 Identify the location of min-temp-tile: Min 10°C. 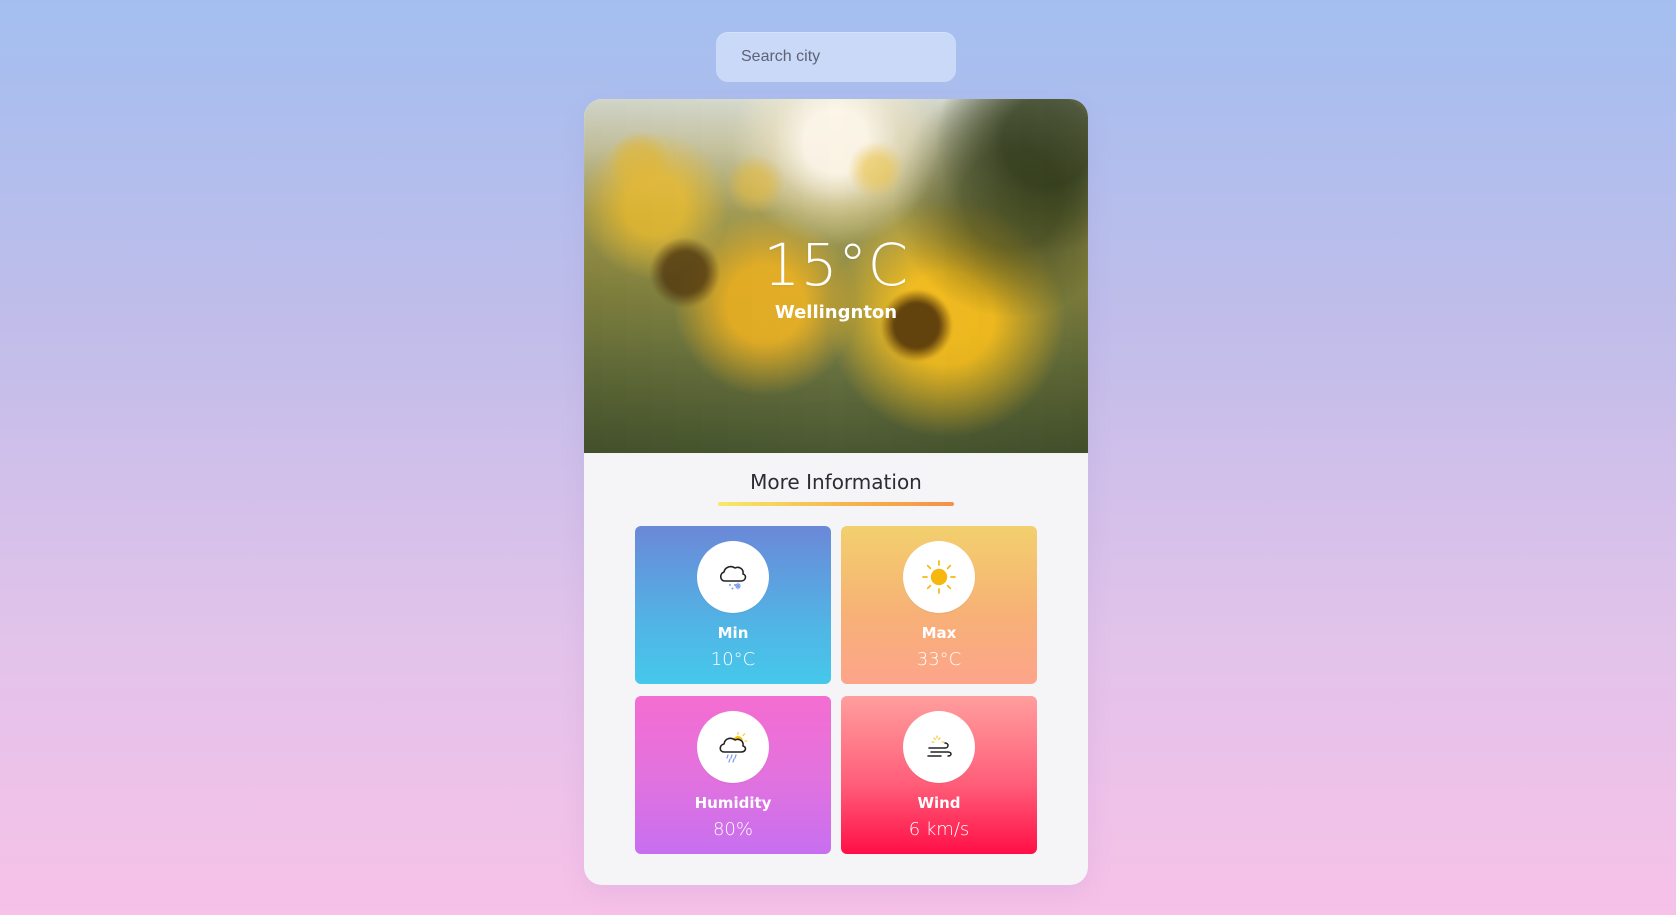
(733, 605).